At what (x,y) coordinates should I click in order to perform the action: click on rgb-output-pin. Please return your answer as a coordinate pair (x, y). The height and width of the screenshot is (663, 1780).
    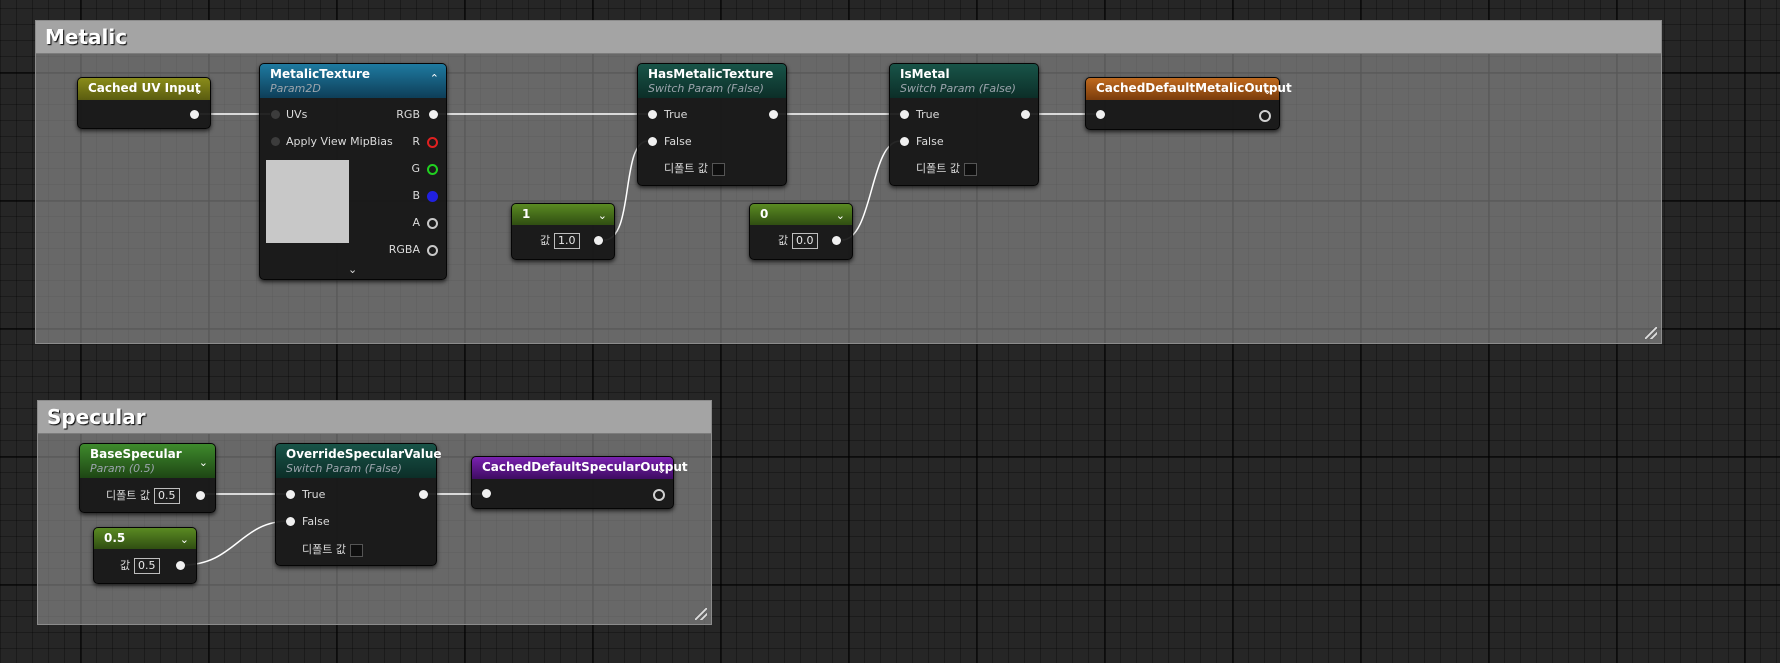
    Looking at the image, I should click on (433, 114).